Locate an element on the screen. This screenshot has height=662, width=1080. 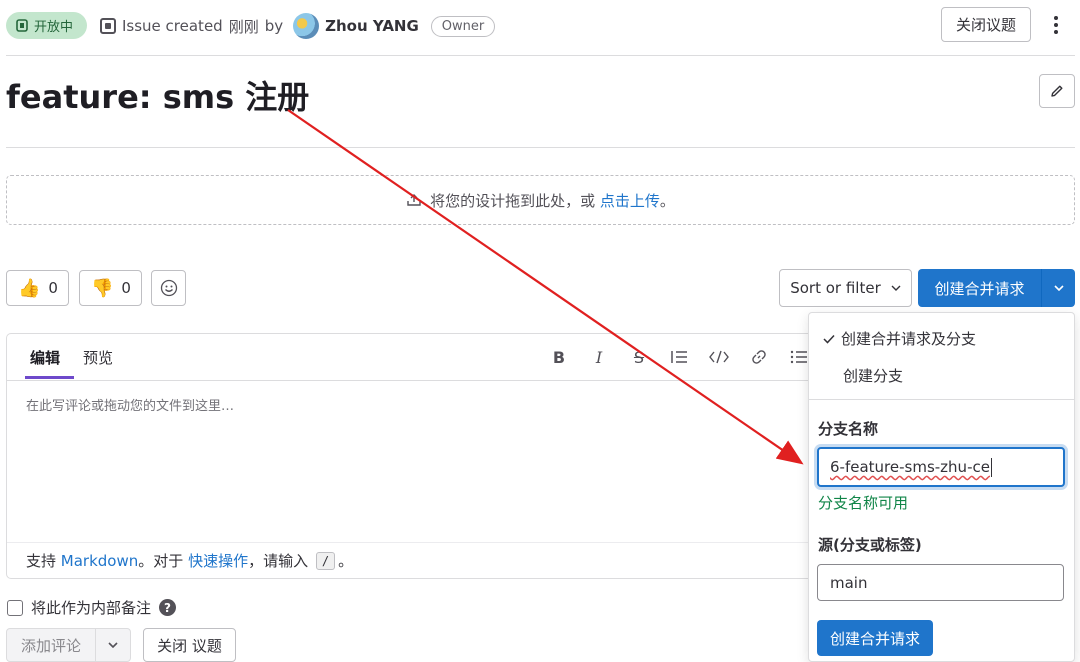
design-dropzone: 将您的设计拖到此处，或 点击上传。 is located at coordinates (540, 200).